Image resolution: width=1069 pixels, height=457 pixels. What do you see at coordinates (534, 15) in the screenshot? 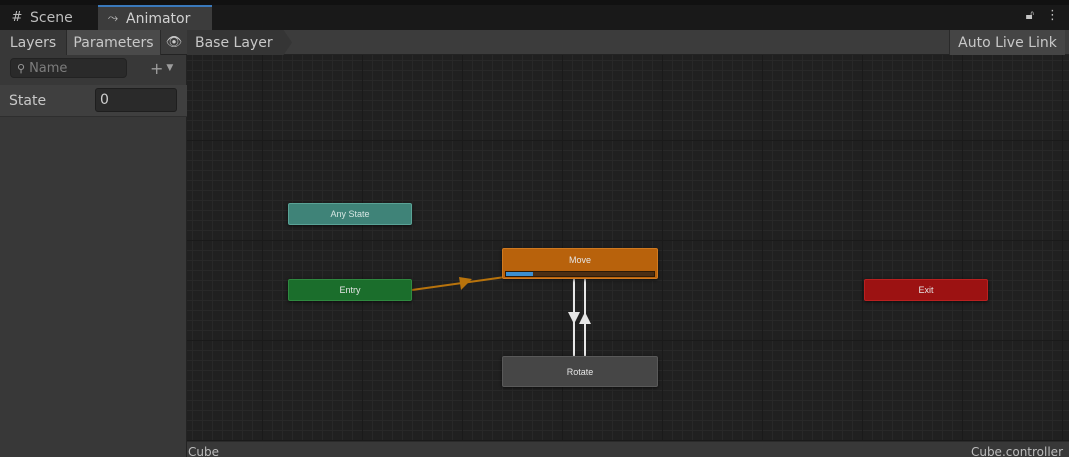
I see `tab-strip: # Scene ⤳ Animator 🔓︎ ⋮` at bounding box center [534, 15].